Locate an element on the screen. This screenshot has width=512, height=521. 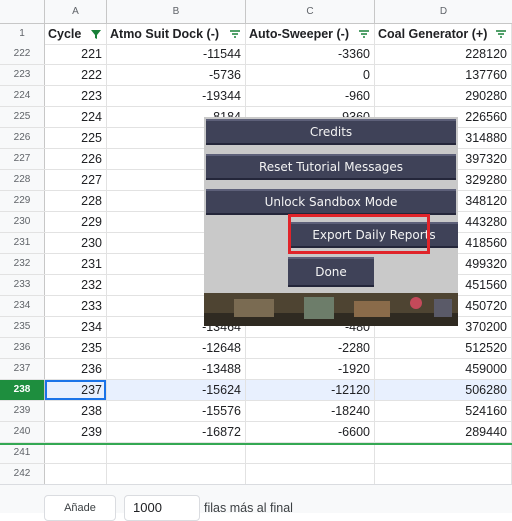
row-number: 235 is located at coordinates (22, 327).